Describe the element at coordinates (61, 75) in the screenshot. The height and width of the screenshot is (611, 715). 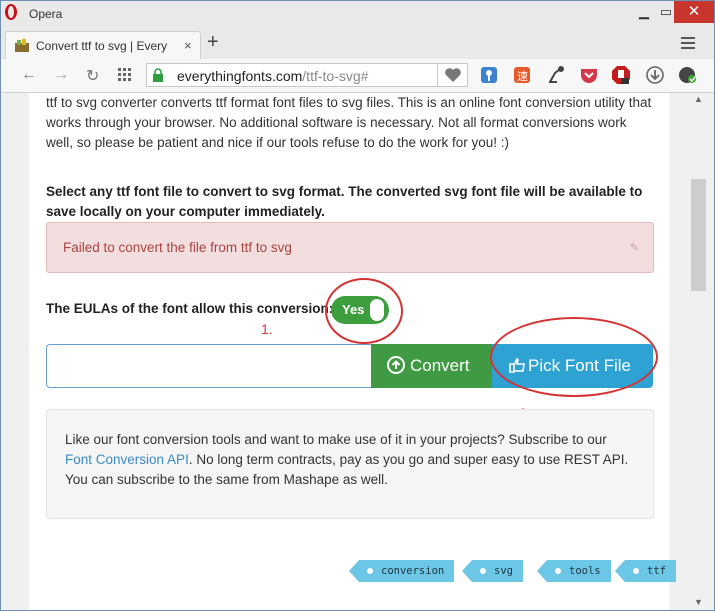
I see `forward-icon: →` at that location.